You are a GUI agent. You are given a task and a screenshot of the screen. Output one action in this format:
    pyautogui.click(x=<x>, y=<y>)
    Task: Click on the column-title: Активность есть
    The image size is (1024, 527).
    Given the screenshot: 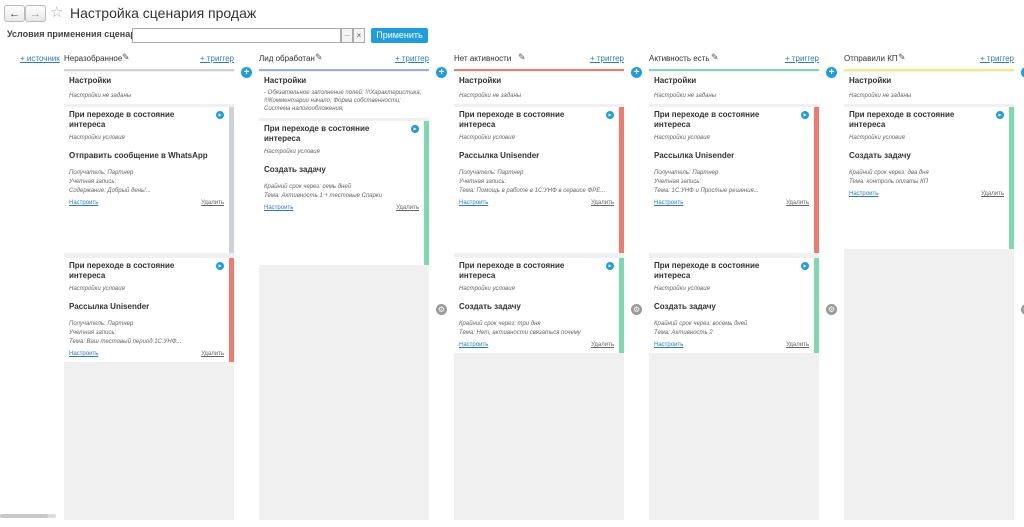 What is the action you would take?
    pyautogui.click(x=679, y=58)
    